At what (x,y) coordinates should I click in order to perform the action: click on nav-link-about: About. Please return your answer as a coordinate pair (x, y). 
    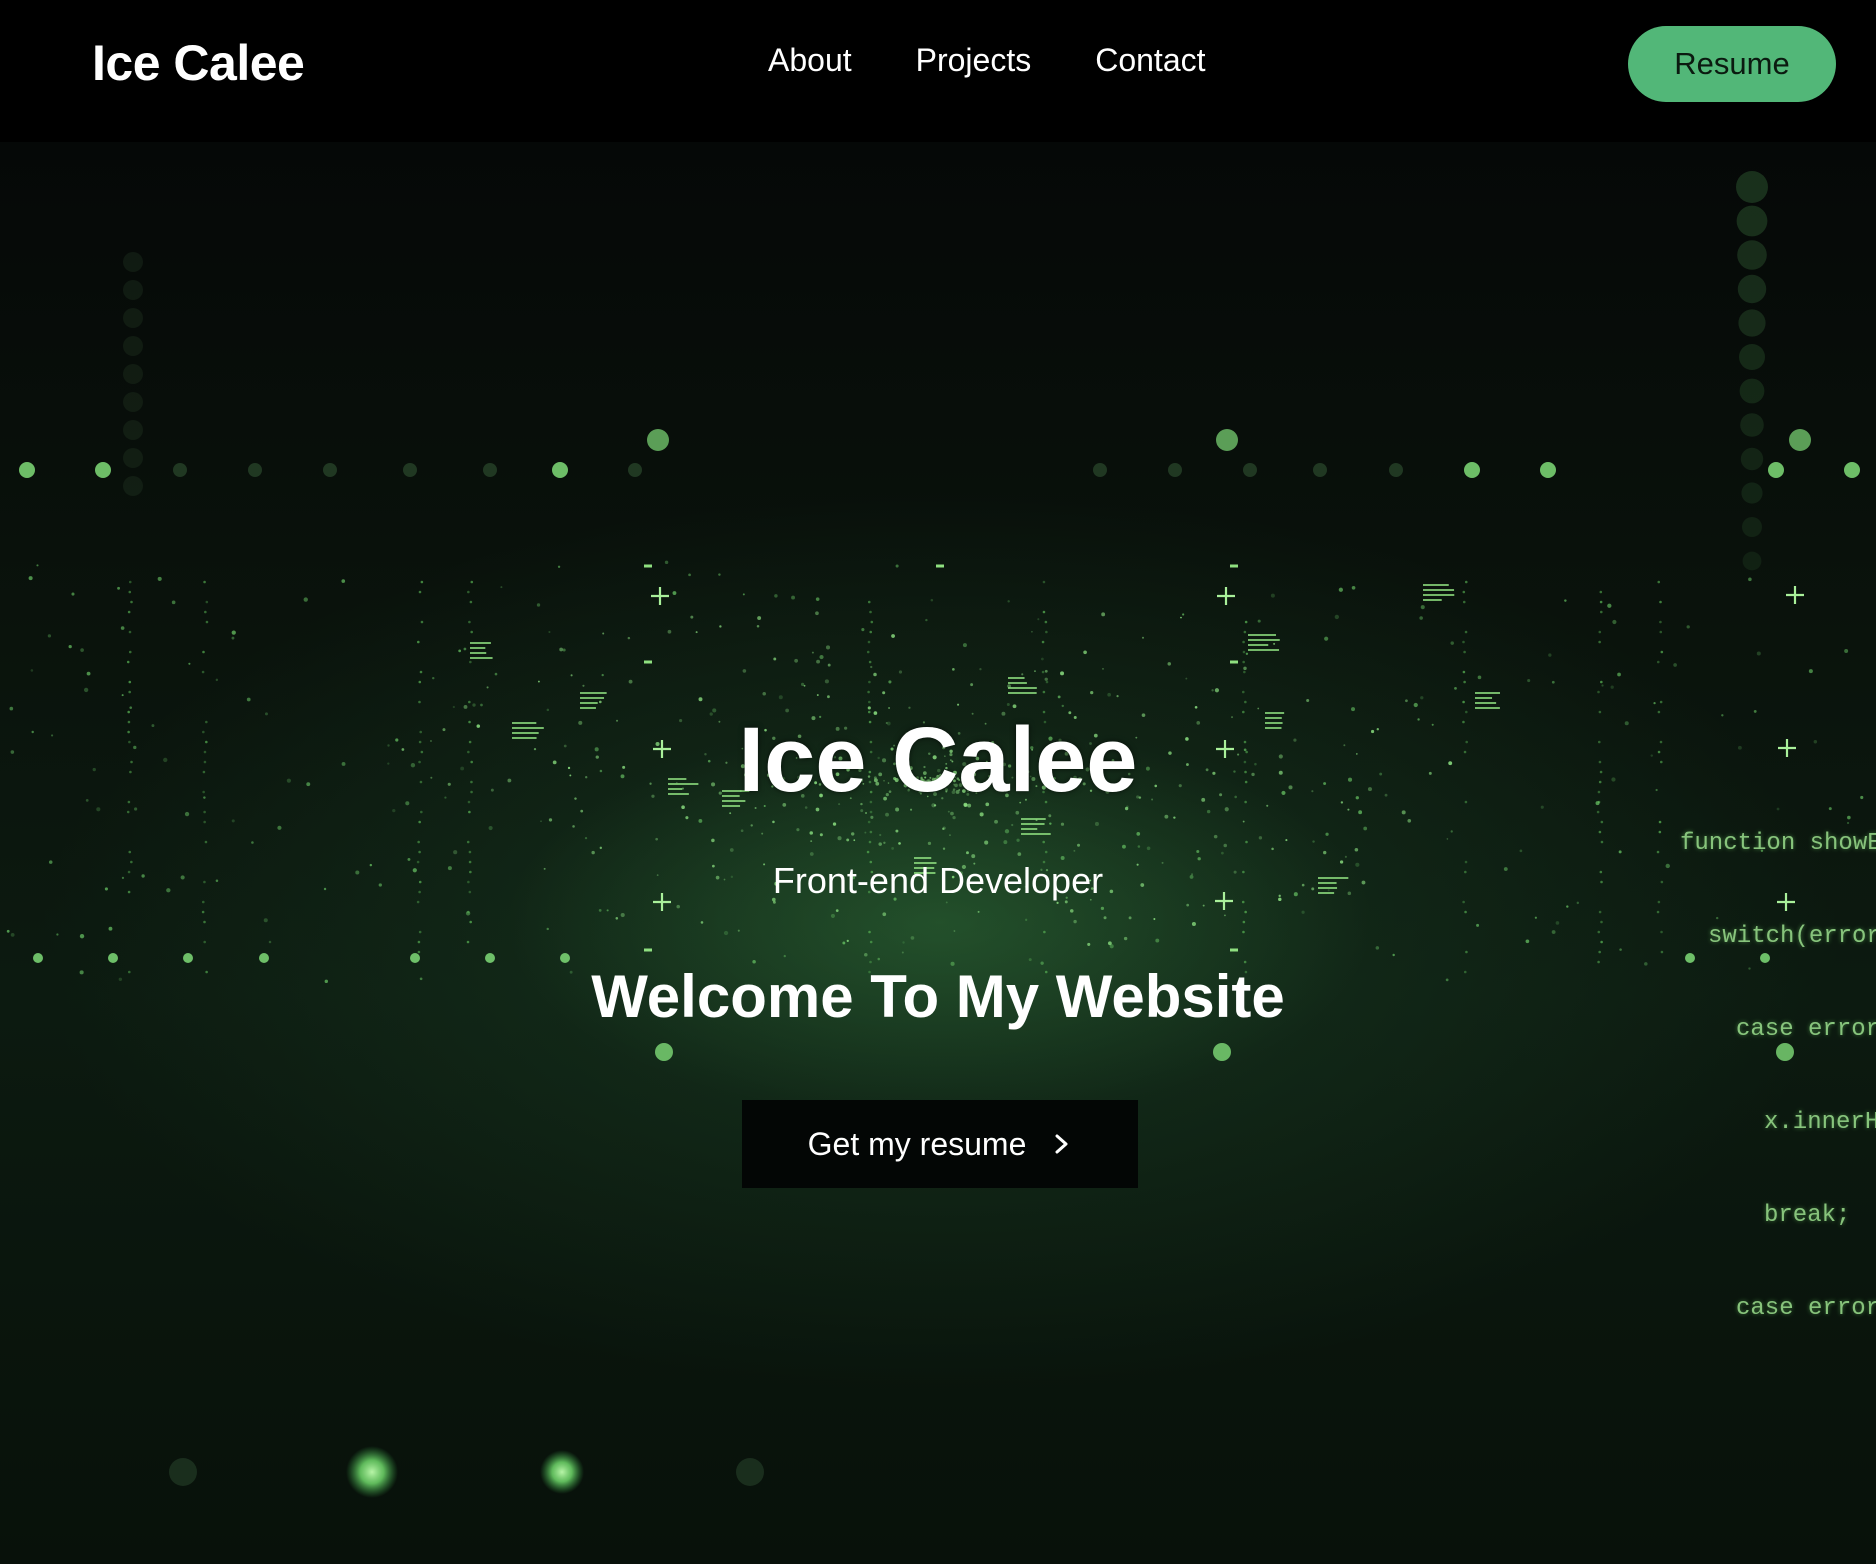
    Looking at the image, I should click on (810, 60).